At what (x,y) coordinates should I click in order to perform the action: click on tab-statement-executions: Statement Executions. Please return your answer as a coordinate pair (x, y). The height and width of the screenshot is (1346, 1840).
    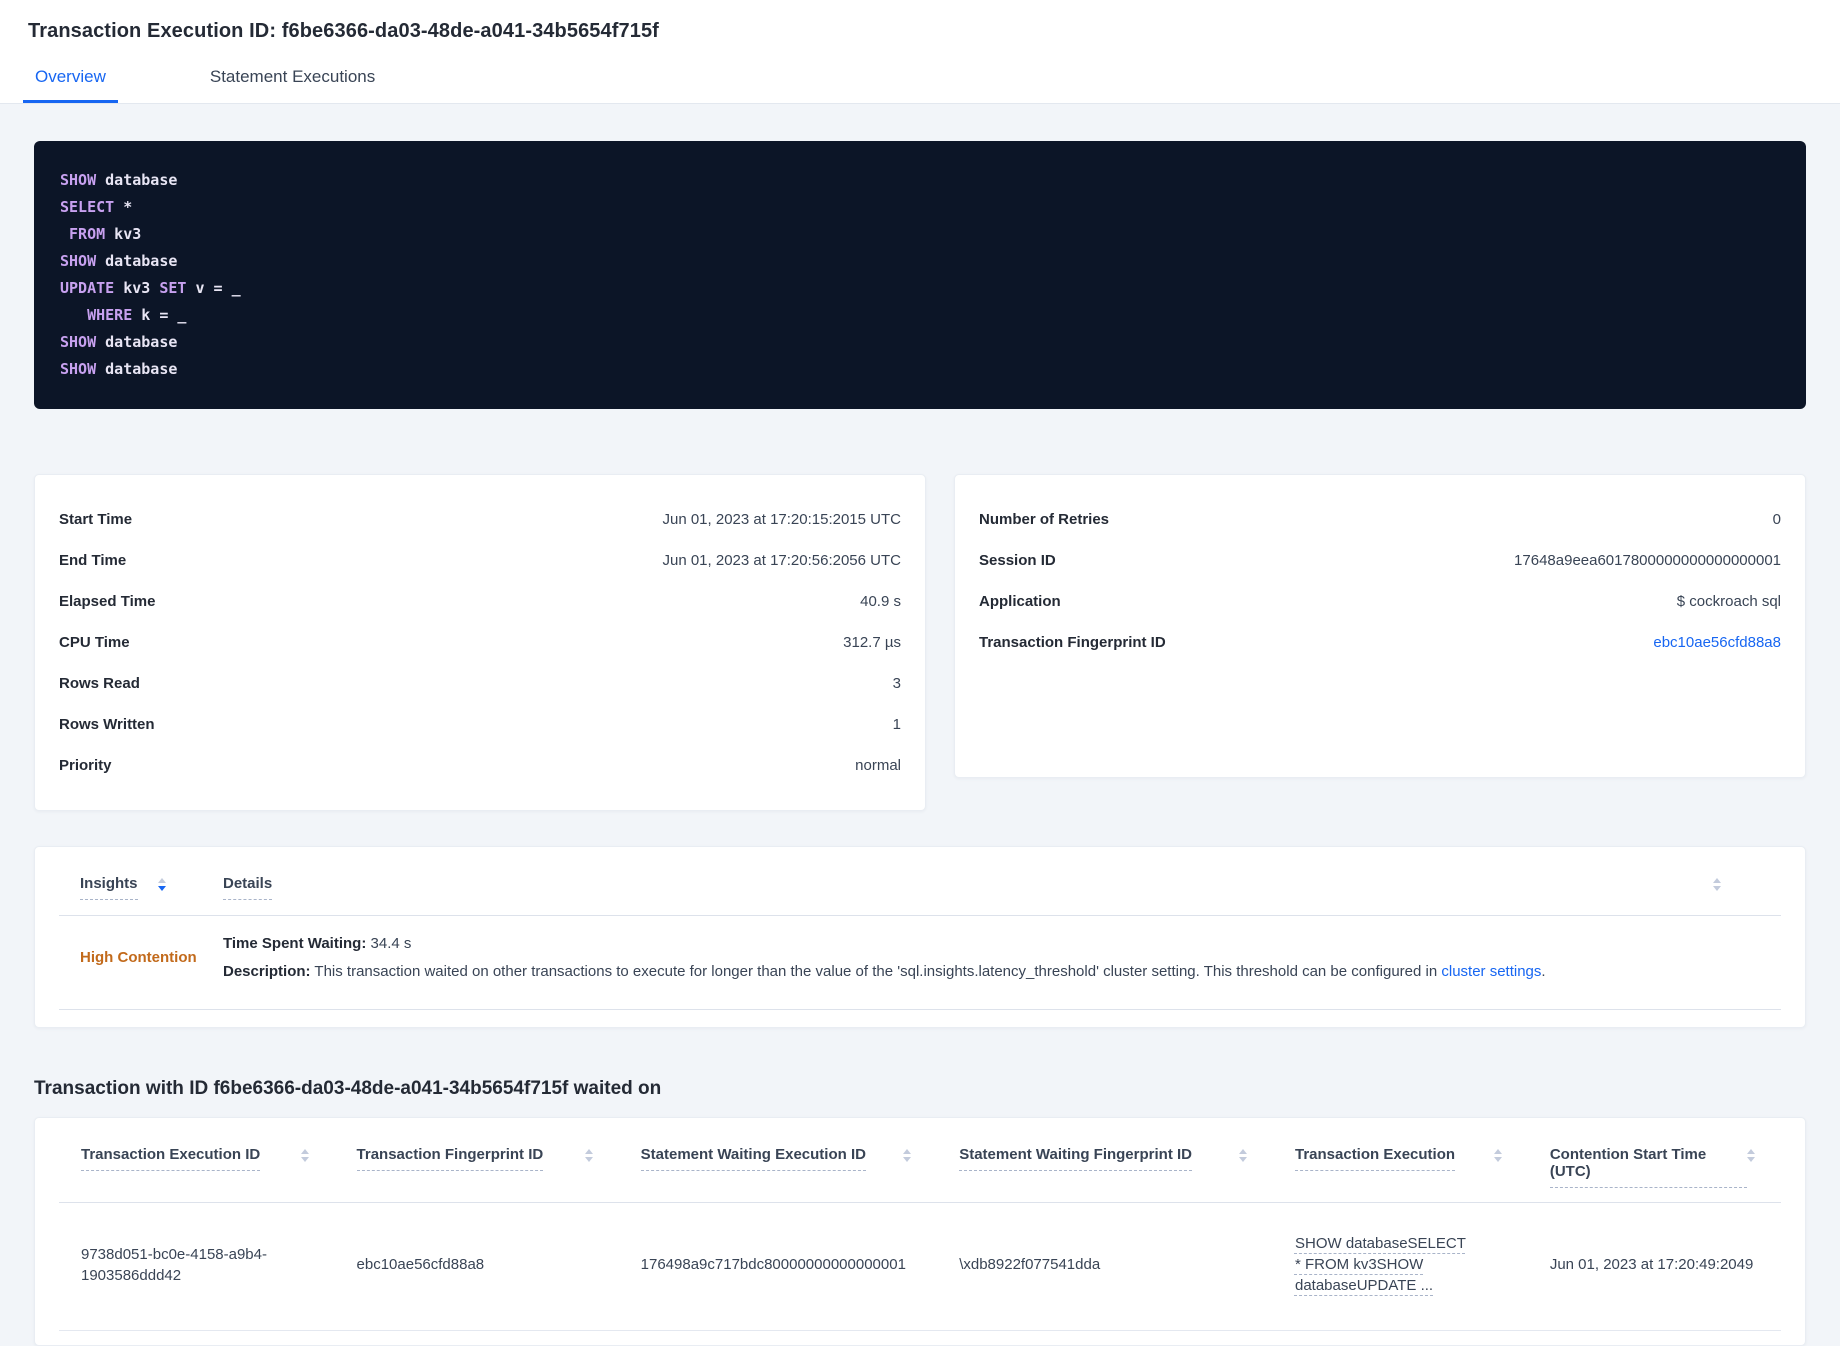
    Looking at the image, I should click on (292, 85).